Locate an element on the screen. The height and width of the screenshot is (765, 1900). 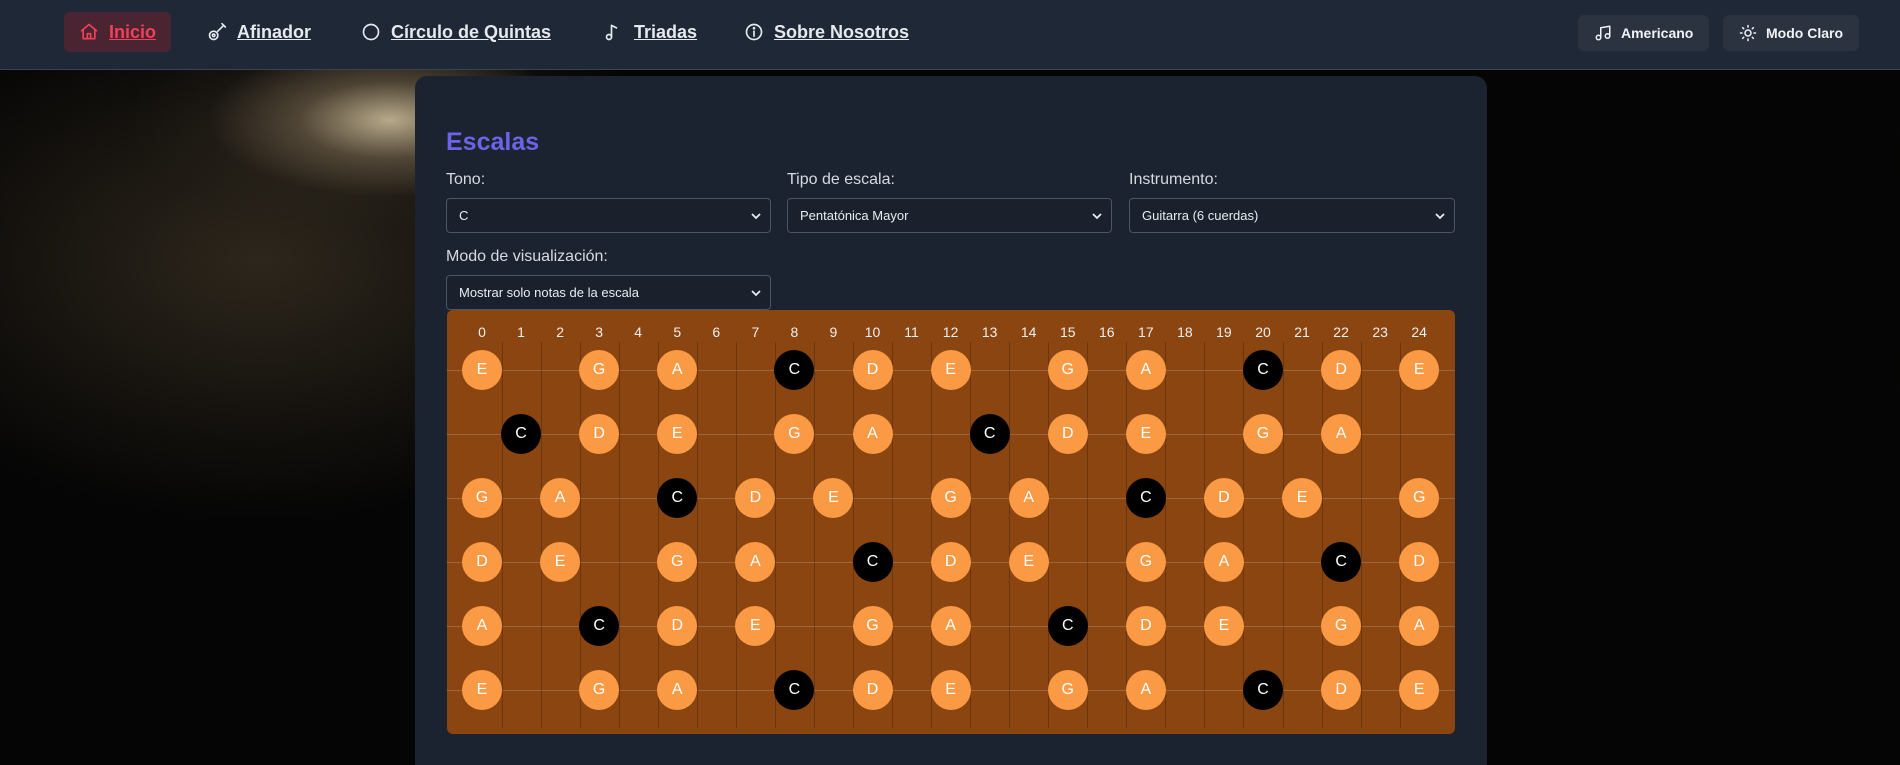
scale-type-select: Pentatónica Mayor is located at coordinates (949, 215).